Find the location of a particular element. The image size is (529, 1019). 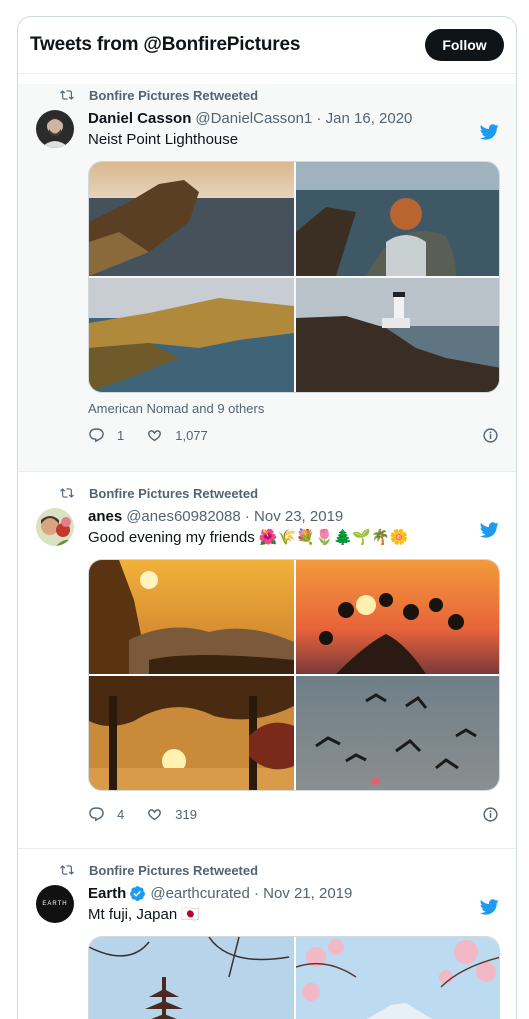

like-action: 1,077 is located at coordinates (177, 435).